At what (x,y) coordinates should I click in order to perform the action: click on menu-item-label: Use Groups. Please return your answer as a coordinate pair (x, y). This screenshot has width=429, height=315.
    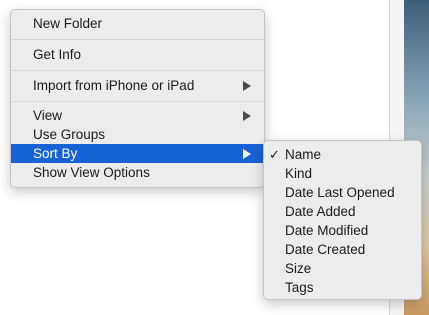
    Looking at the image, I should click on (69, 134).